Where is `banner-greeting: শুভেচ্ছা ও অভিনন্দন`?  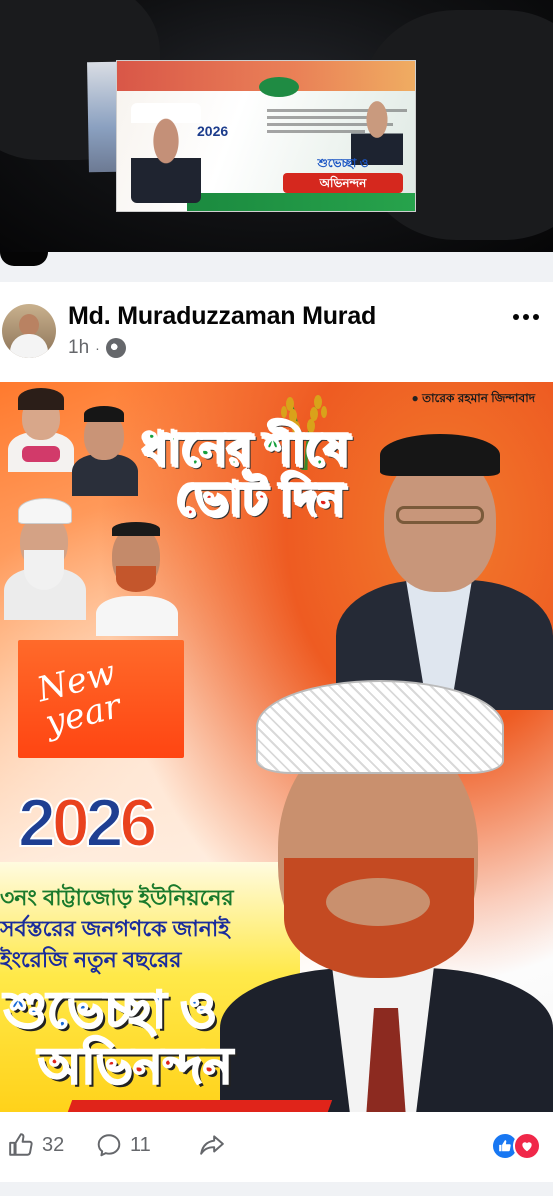 banner-greeting: শুভেচ্ছা ও অভিনন্দন is located at coordinates (343, 175).